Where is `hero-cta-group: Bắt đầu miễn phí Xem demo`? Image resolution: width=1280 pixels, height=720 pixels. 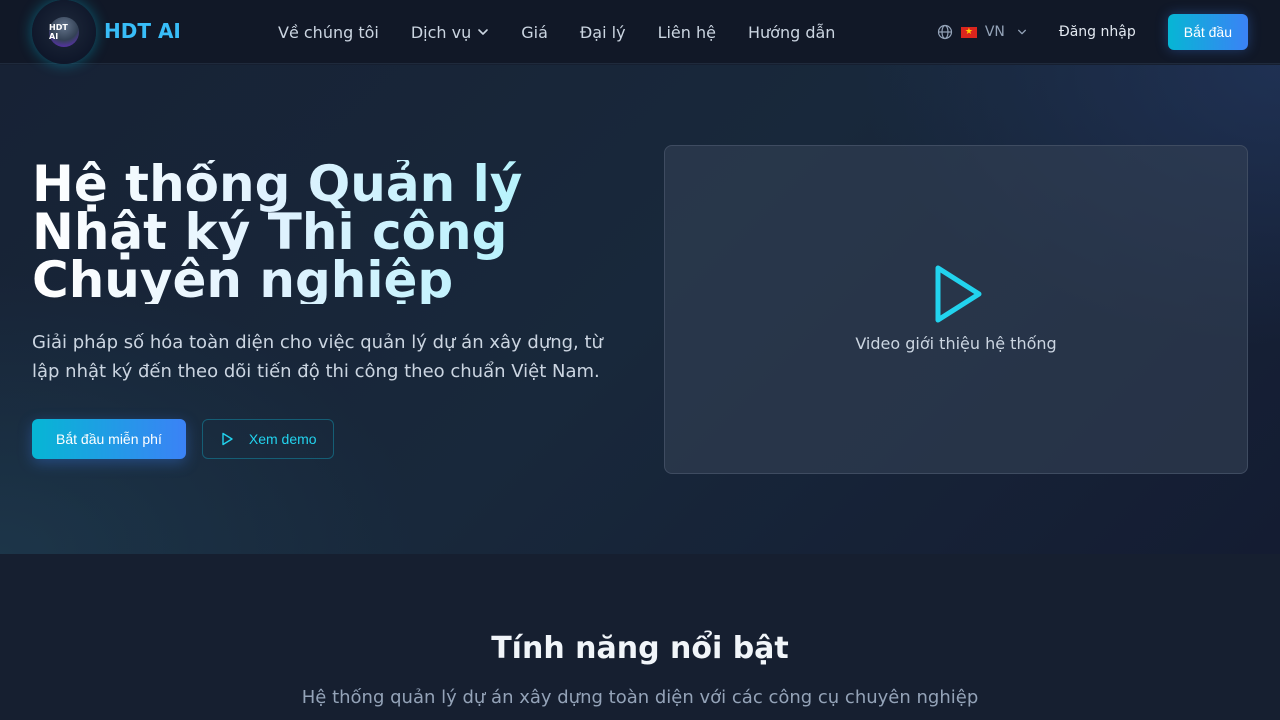
hero-cta-group: Bắt đầu miễn phí Xem demo is located at coordinates (183, 439).